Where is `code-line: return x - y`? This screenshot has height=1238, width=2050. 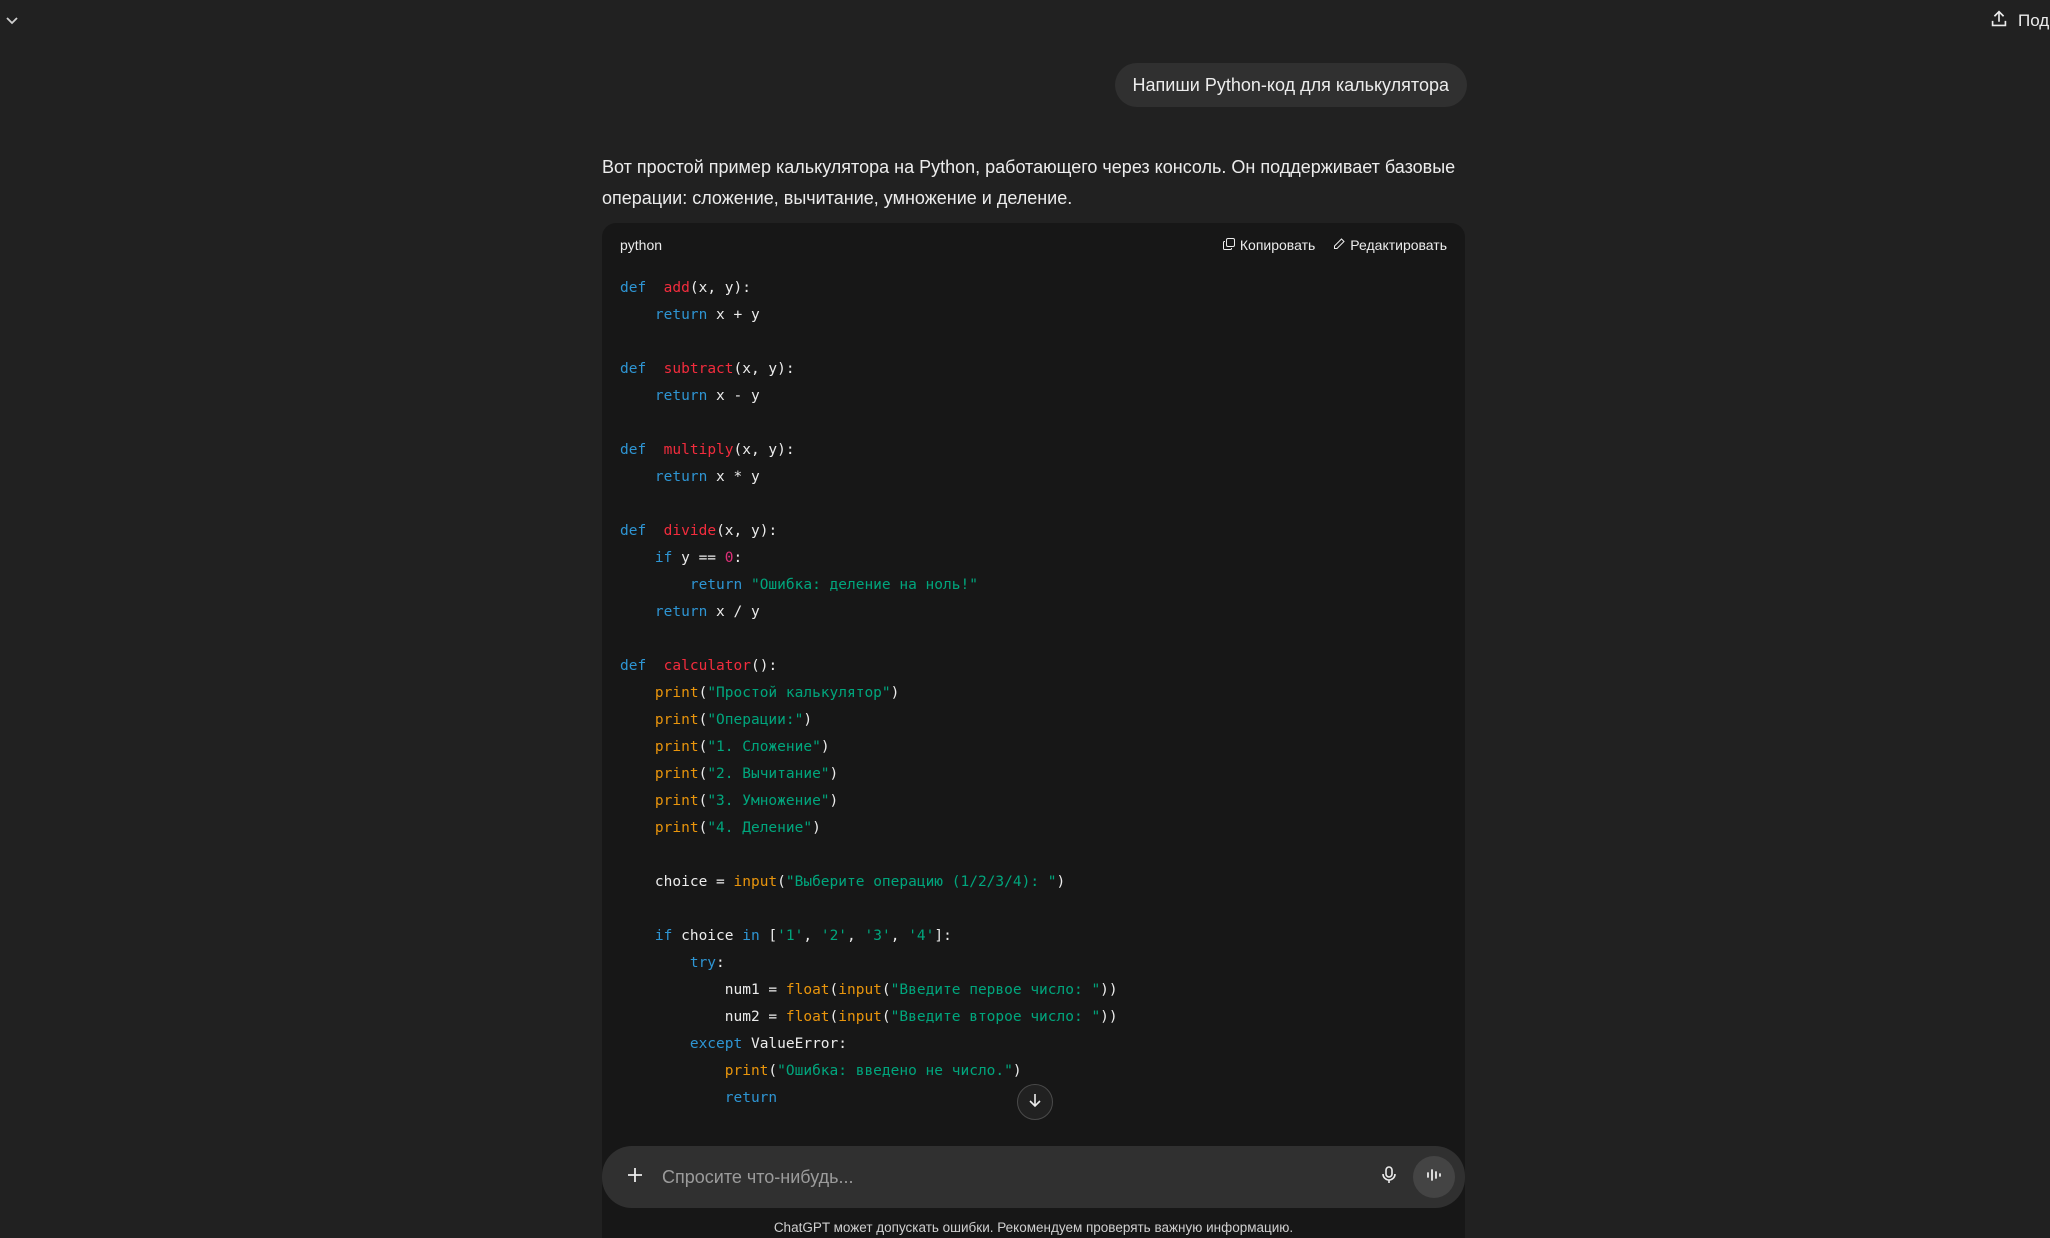 code-line: return x - y is located at coordinates (707, 396).